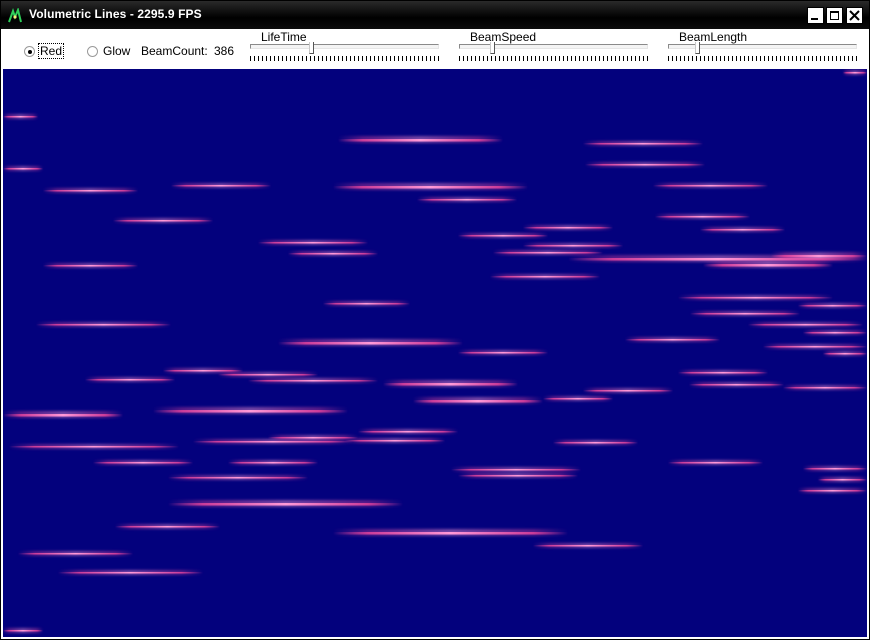 This screenshot has width=870, height=640. Describe the element at coordinates (115, 14) in the screenshot. I see `window-title: Volumetric Lines - 2295.9 FPS` at that location.